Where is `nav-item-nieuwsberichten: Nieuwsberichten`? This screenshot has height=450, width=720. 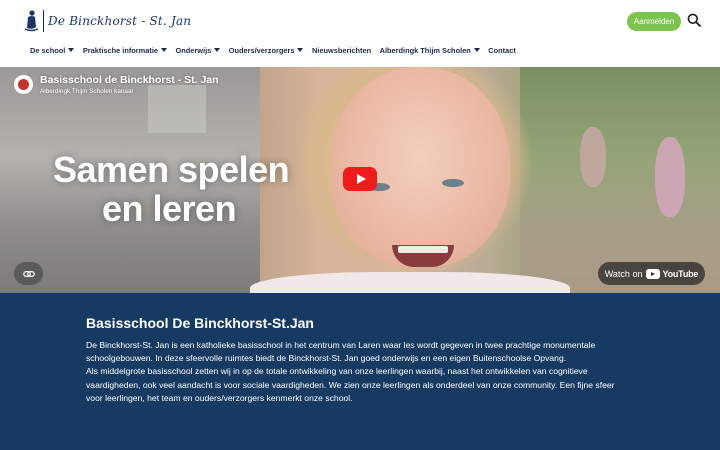
nav-item-nieuwsberichten: Nieuwsberichten is located at coordinates (341, 50).